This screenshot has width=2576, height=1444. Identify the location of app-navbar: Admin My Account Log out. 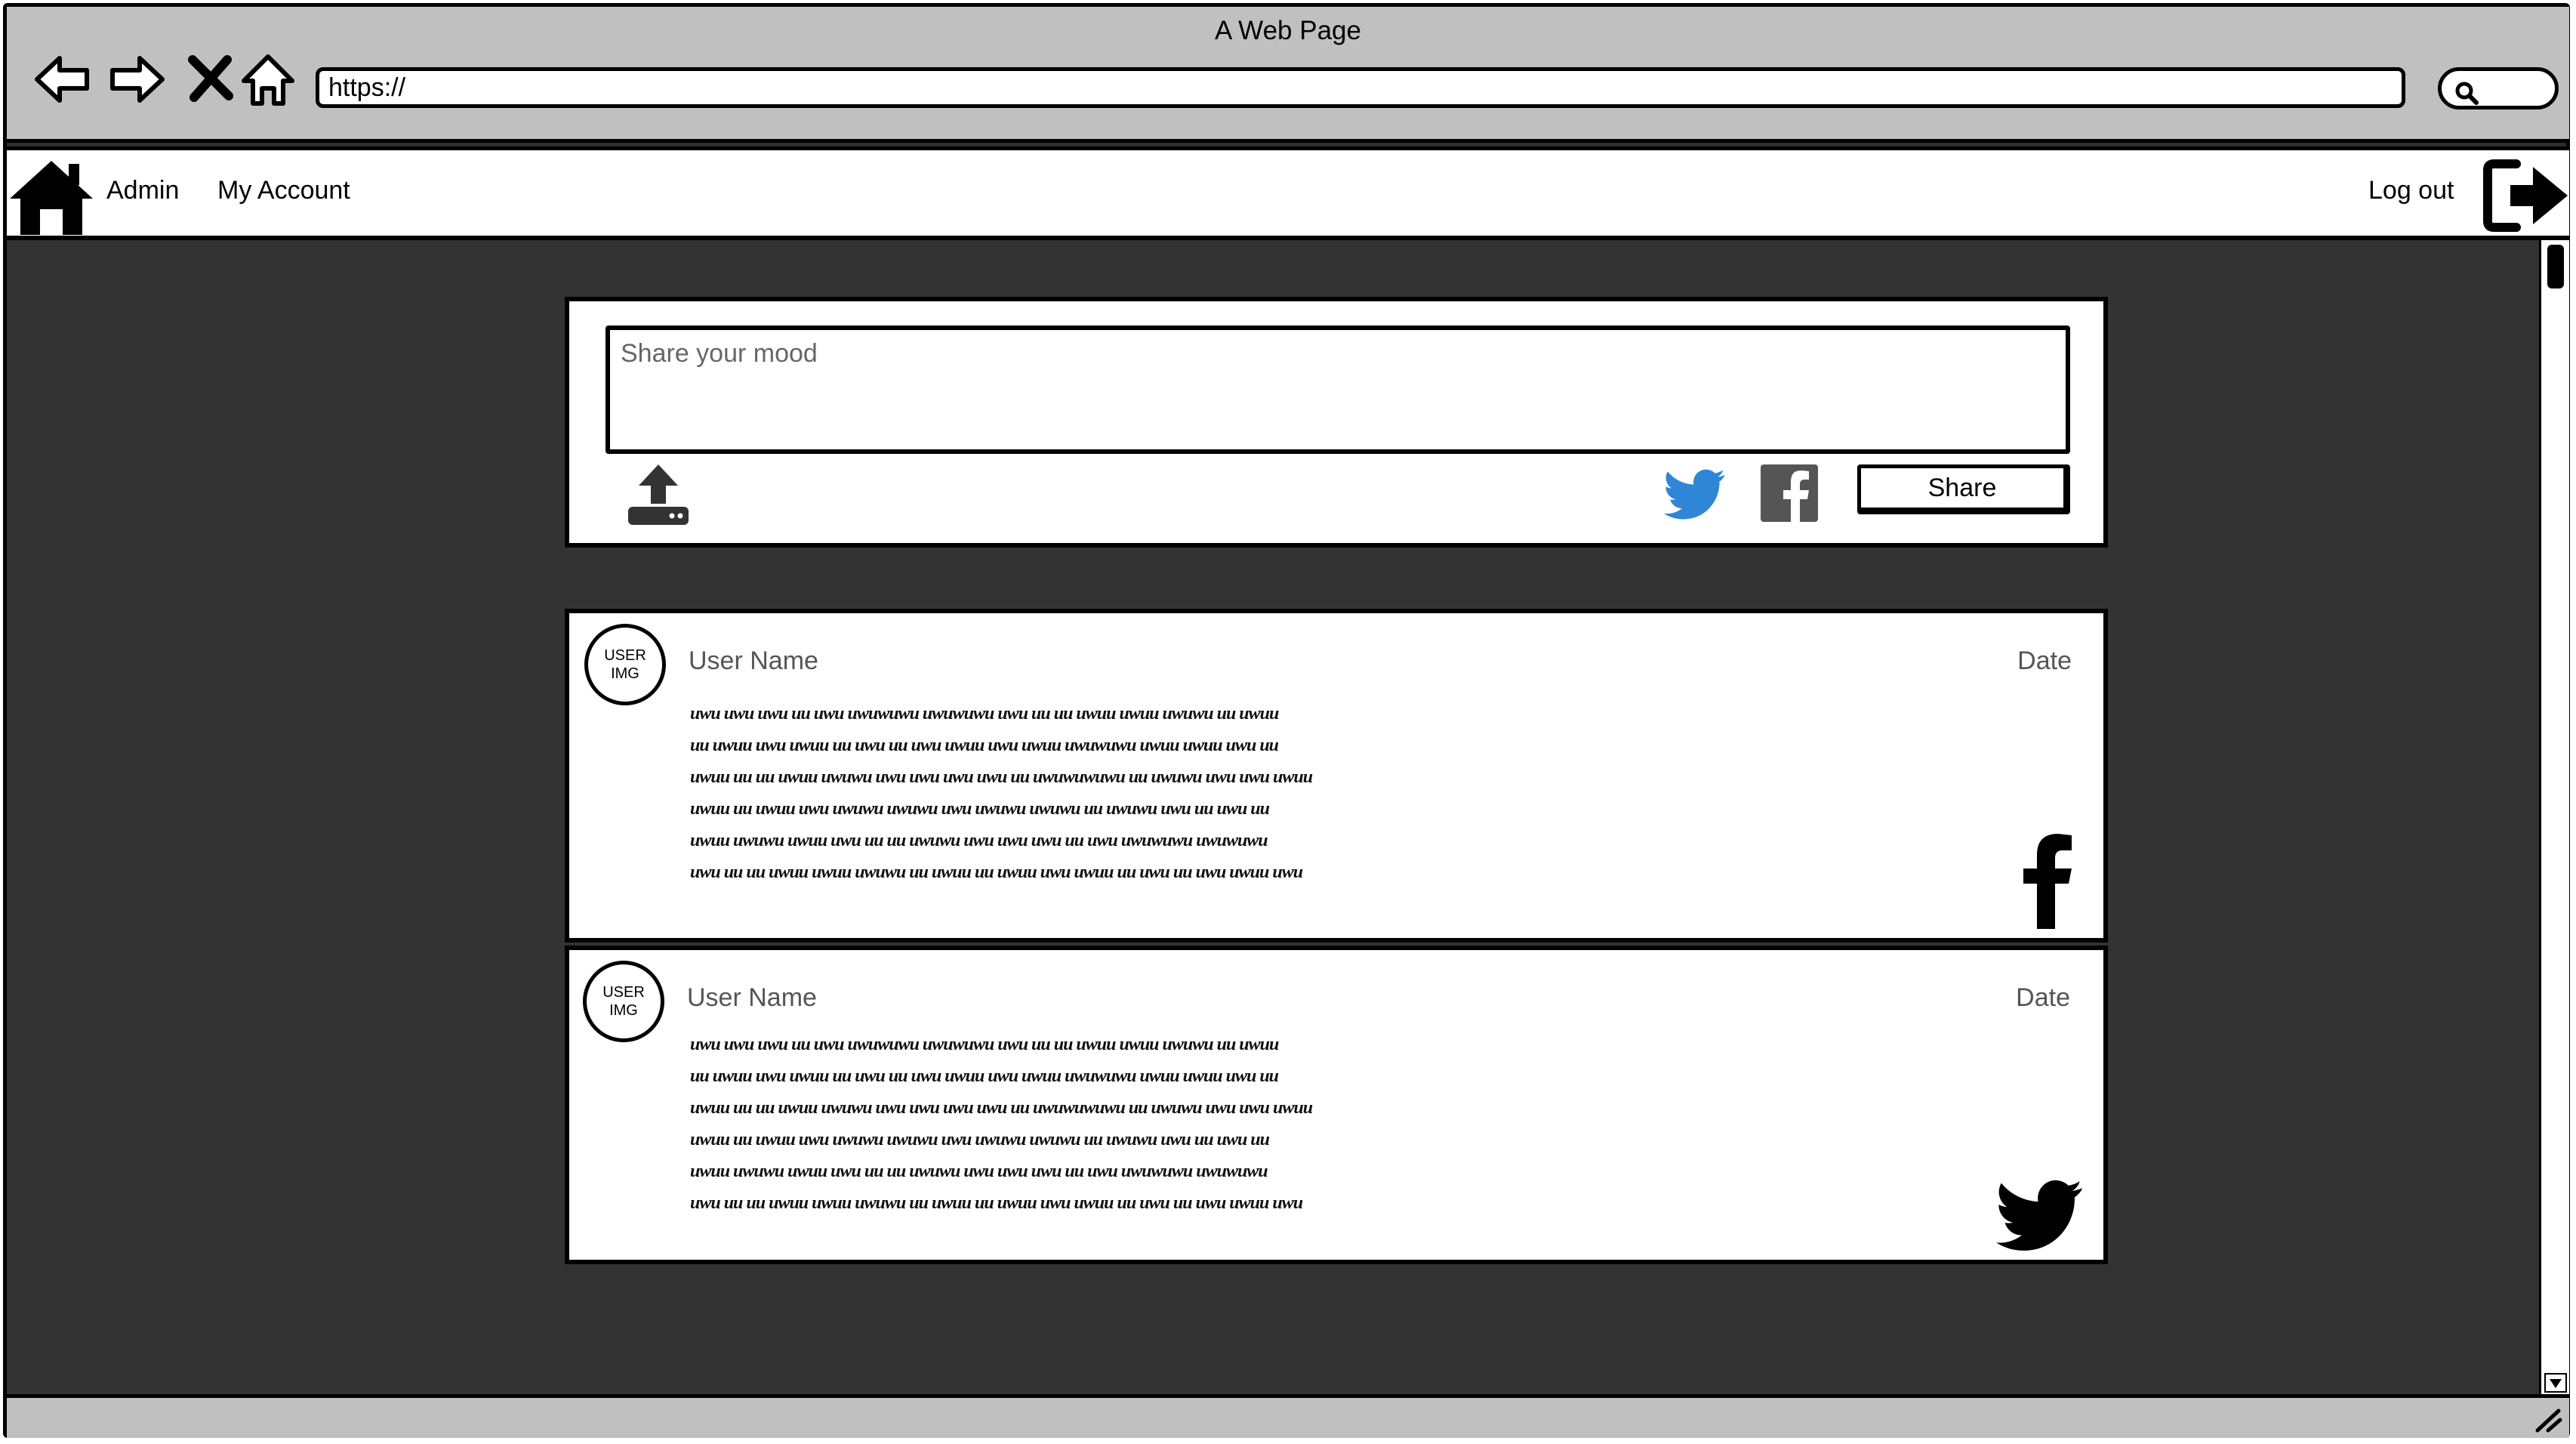
(1288, 193).